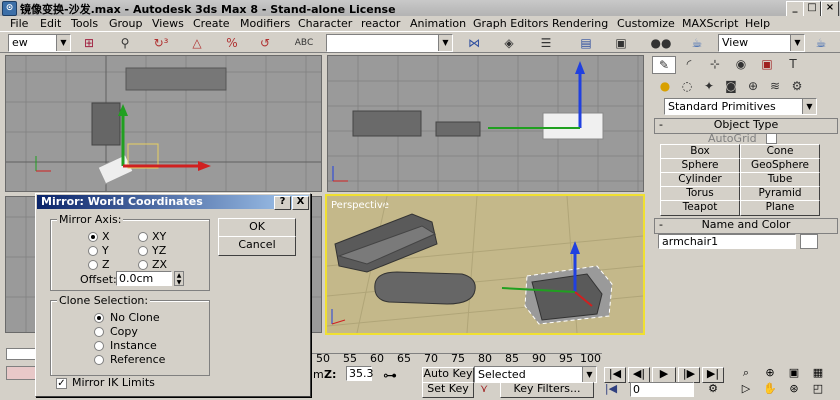  Describe the element at coordinates (144, 278) in the screenshot. I see `offset-field: 0.0cm` at that location.